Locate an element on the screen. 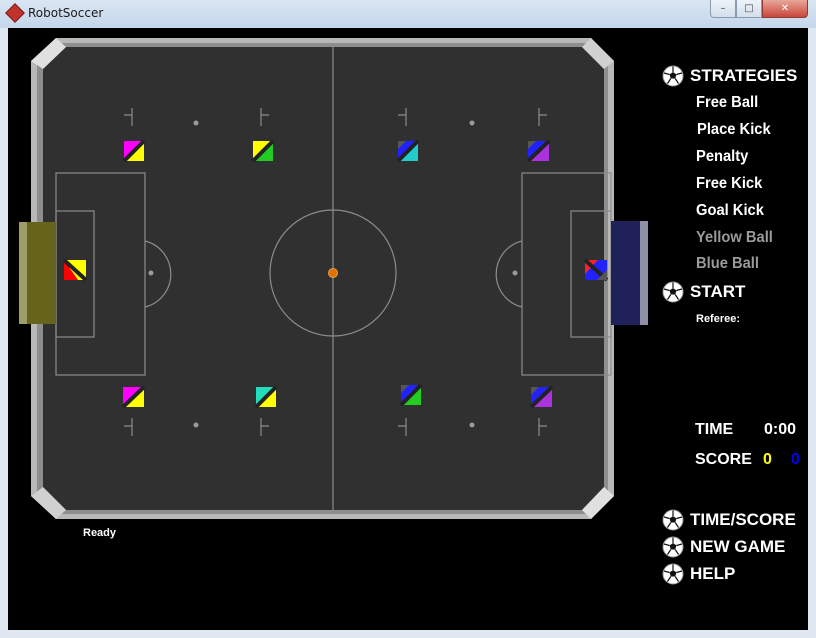  time-label: TIME is located at coordinates (714, 429).